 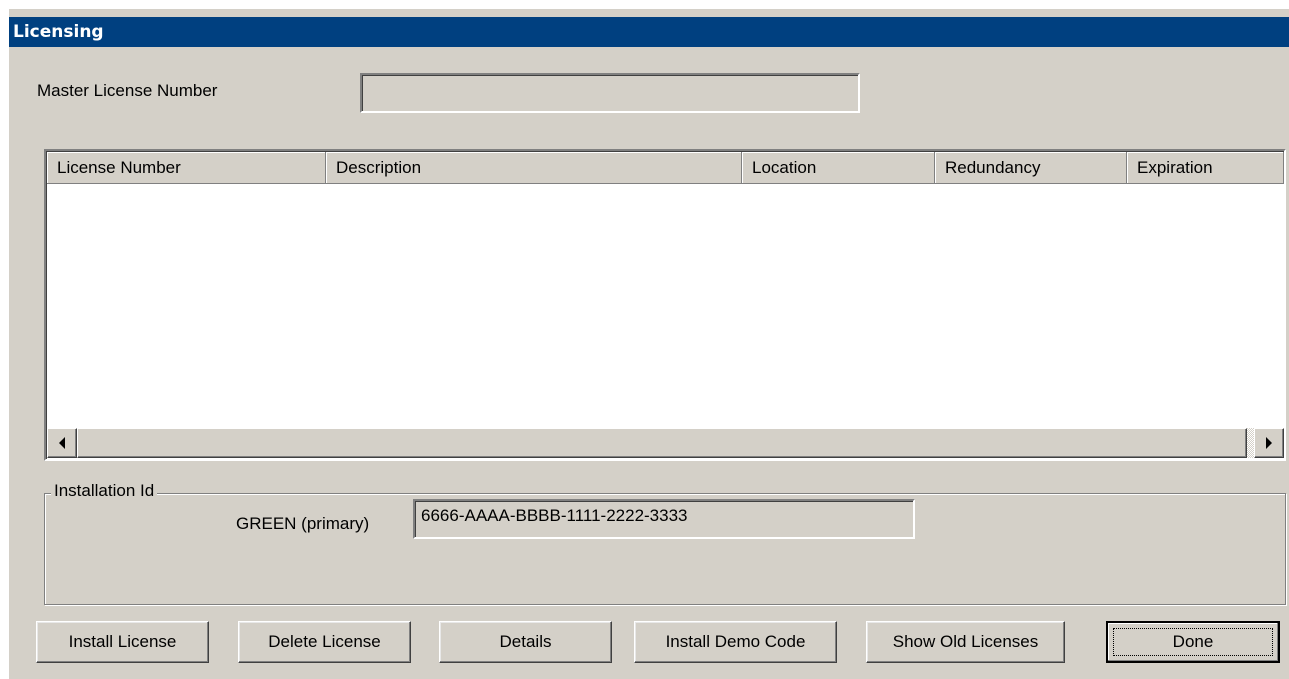 I want to click on scroll-right-button, so click(x=1269, y=443).